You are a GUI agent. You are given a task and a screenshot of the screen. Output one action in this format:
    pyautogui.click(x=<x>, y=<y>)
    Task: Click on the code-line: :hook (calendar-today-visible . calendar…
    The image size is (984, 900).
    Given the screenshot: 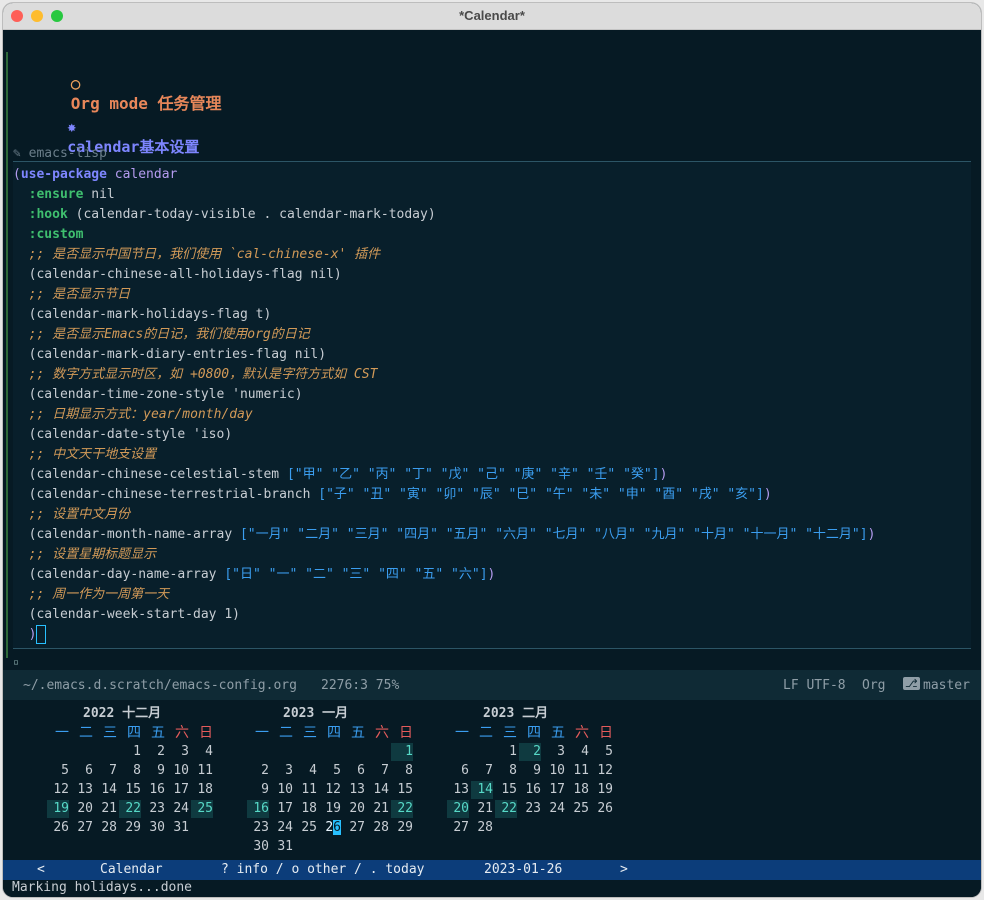 What is the action you would take?
    pyautogui.click(x=444, y=215)
    